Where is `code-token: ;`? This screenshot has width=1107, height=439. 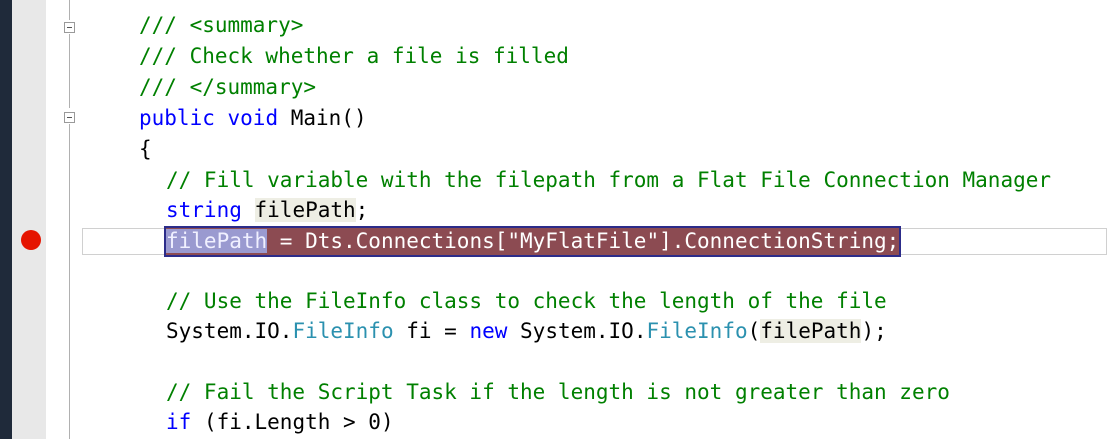 code-token: ; is located at coordinates (362, 210).